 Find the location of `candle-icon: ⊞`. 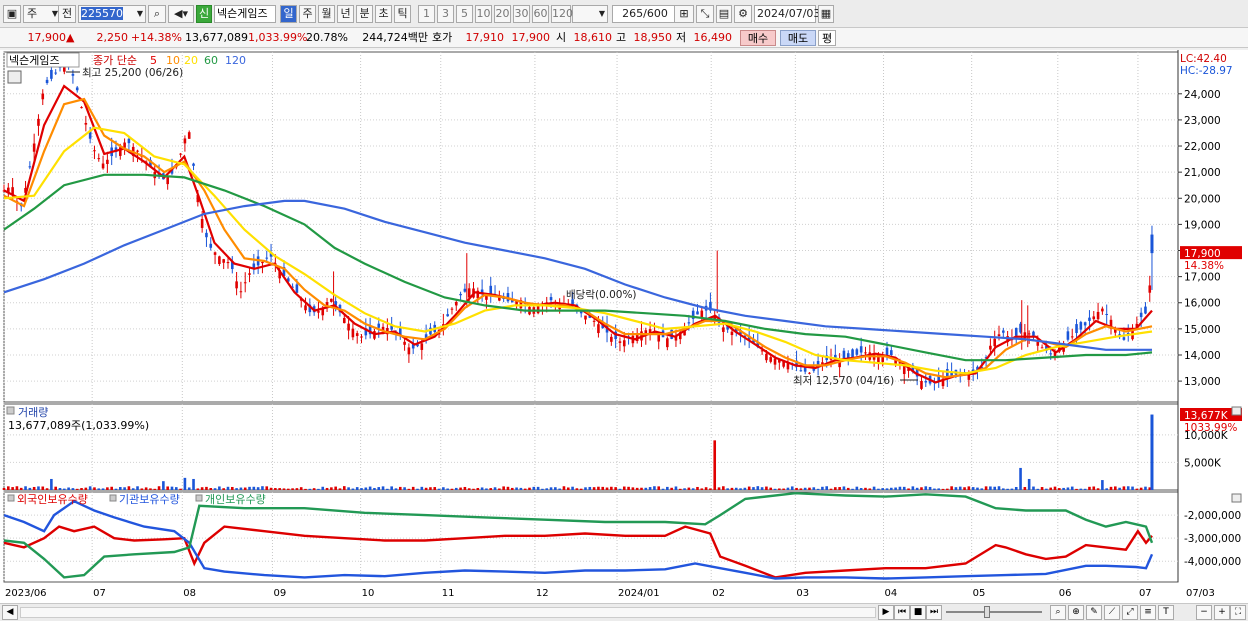

candle-icon: ⊞ is located at coordinates (684, 14).